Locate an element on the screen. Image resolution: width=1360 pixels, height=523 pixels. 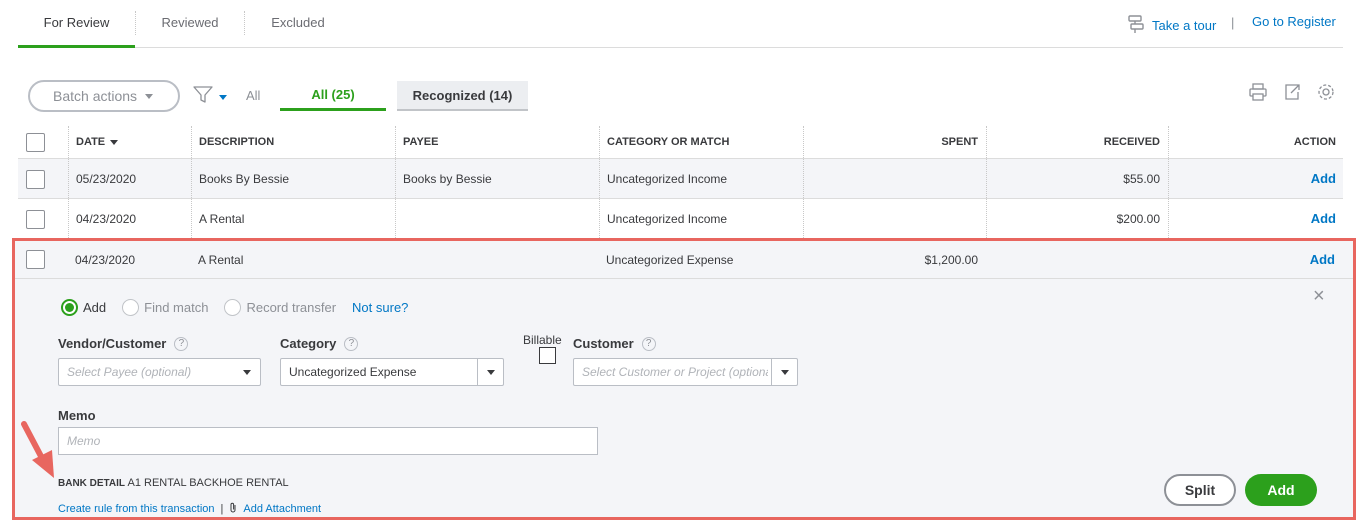
radio-find-match is located at coordinates (131, 307).